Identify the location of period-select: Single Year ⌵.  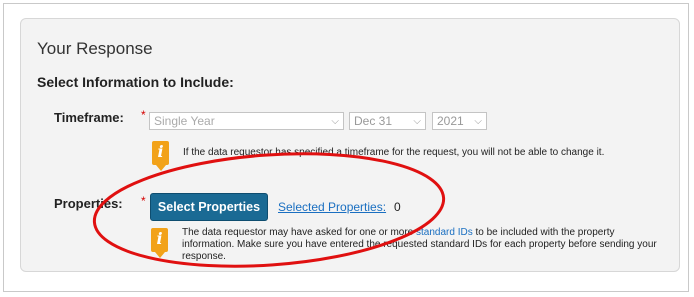
(246, 121).